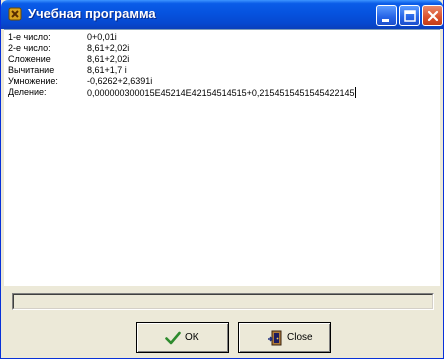 Image resolution: width=444 pixels, height=359 pixels. I want to click on ok-button: ОК, so click(182, 337).